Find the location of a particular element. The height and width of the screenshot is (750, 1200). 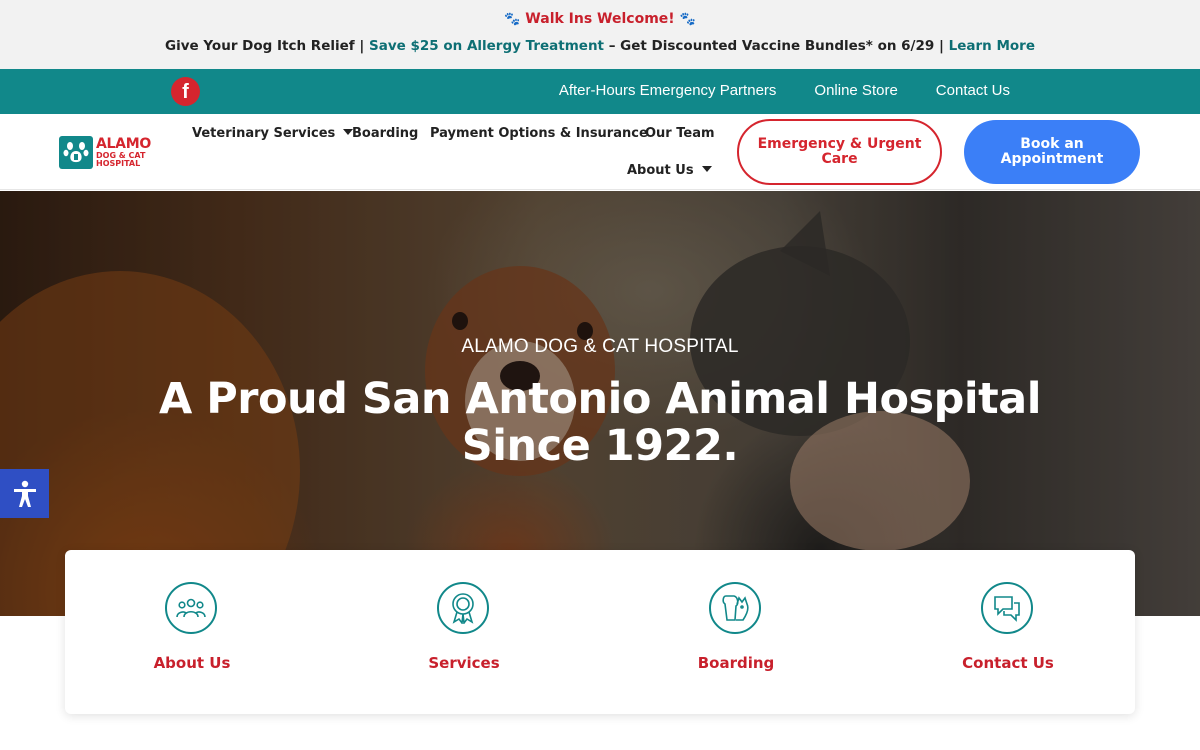

nav-boarding: Boarding is located at coordinates (385, 133).